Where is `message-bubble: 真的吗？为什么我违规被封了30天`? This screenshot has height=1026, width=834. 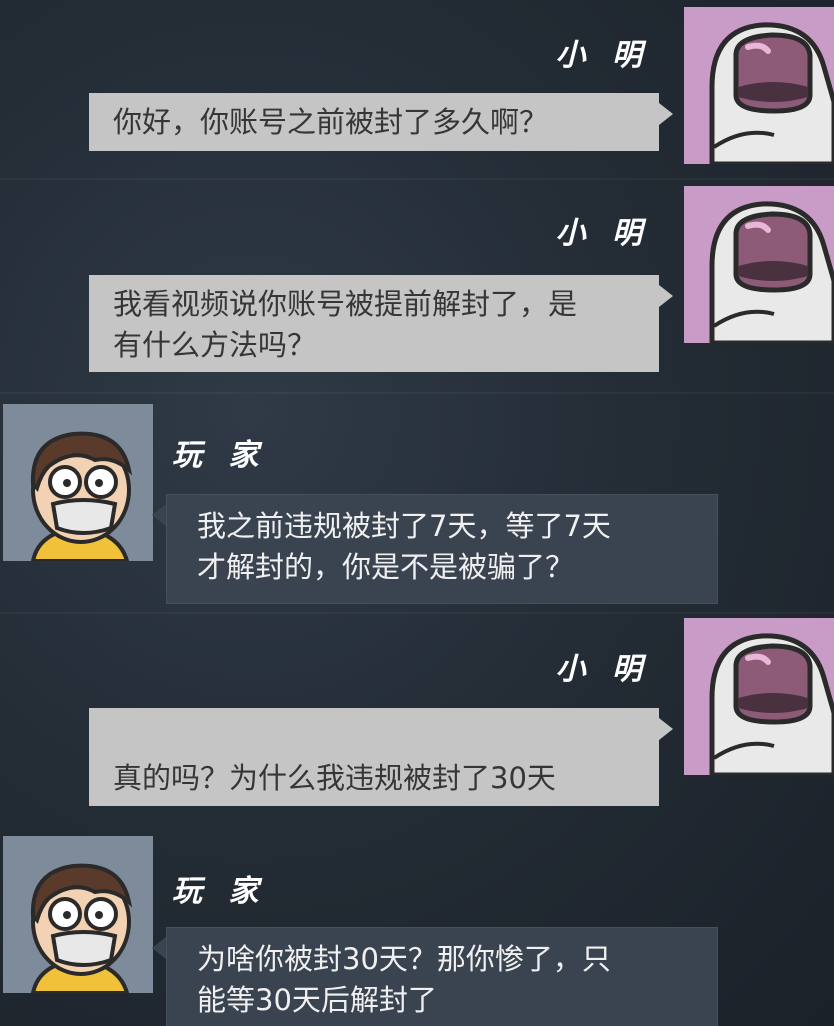 message-bubble: 真的吗？为什么我违规被封了30天 is located at coordinates (374, 812).